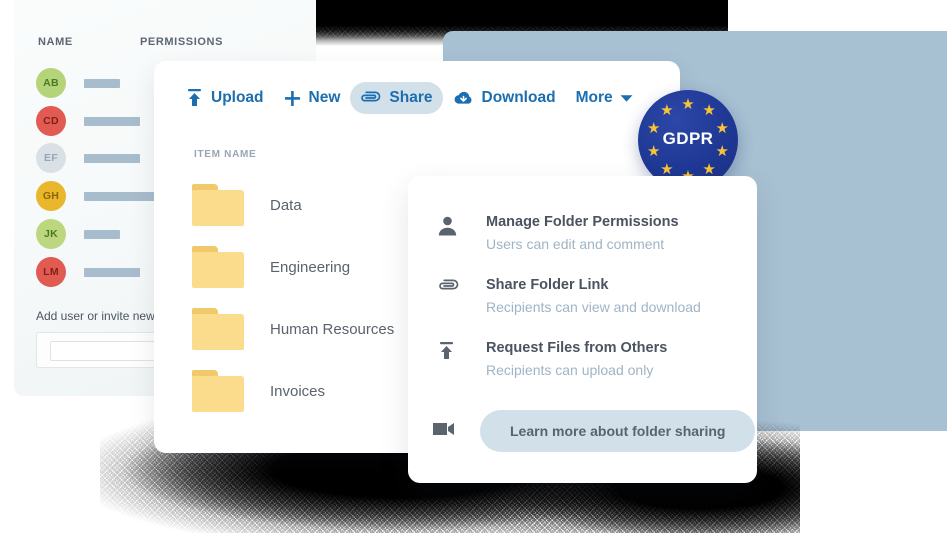 The image size is (947, 533). I want to click on folder-row: Invoices, so click(258, 391).